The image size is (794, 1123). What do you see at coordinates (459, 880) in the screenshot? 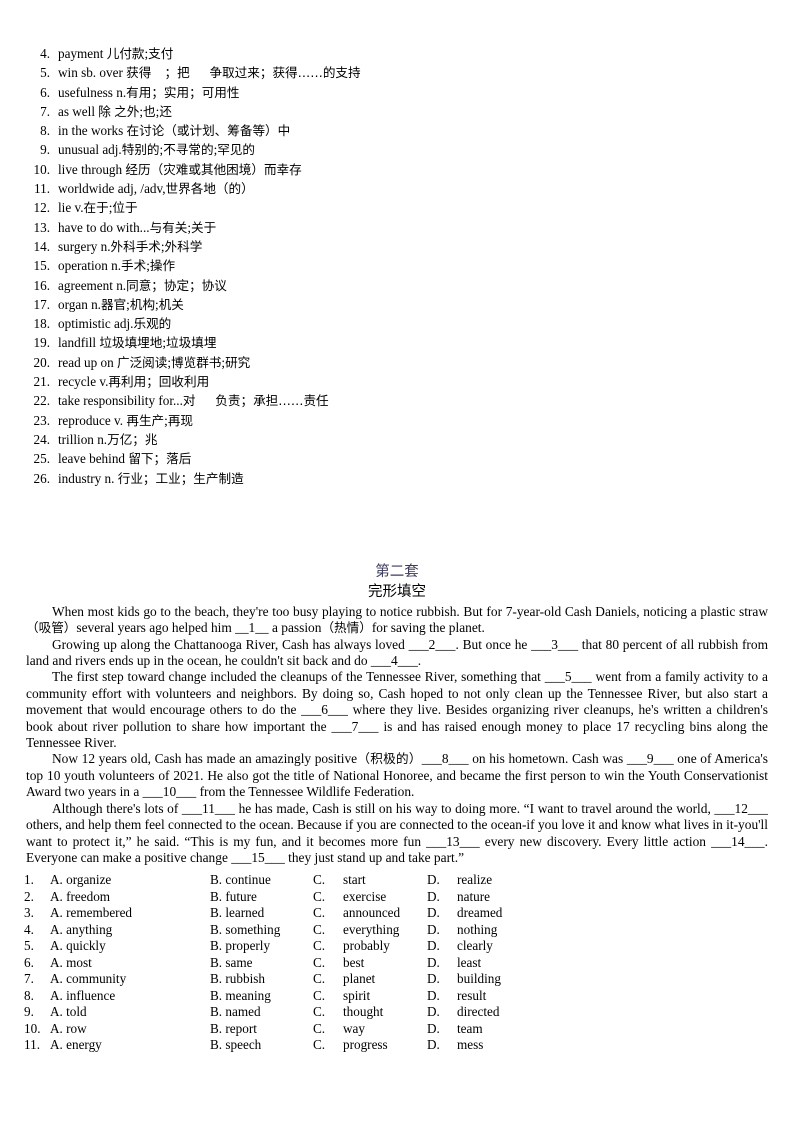
I see `option-choice-d: D. realize` at bounding box center [459, 880].